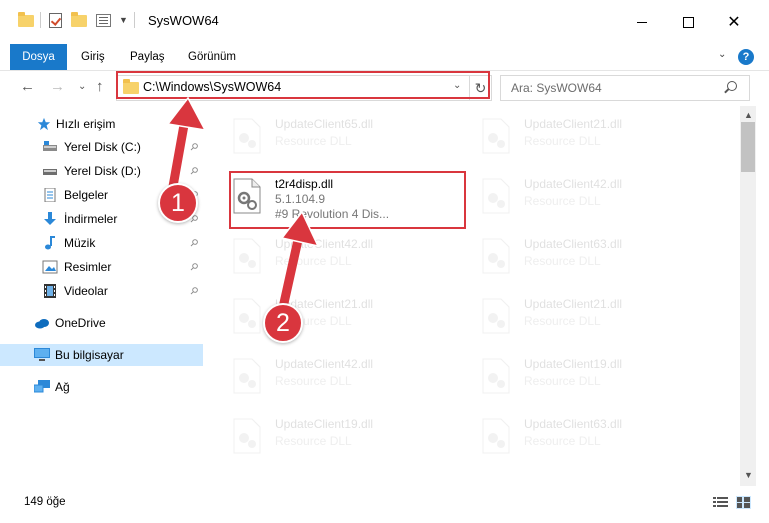  Describe the element at coordinates (178, 203) in the screenshot. I see `step-1-callout: 1` at that location.